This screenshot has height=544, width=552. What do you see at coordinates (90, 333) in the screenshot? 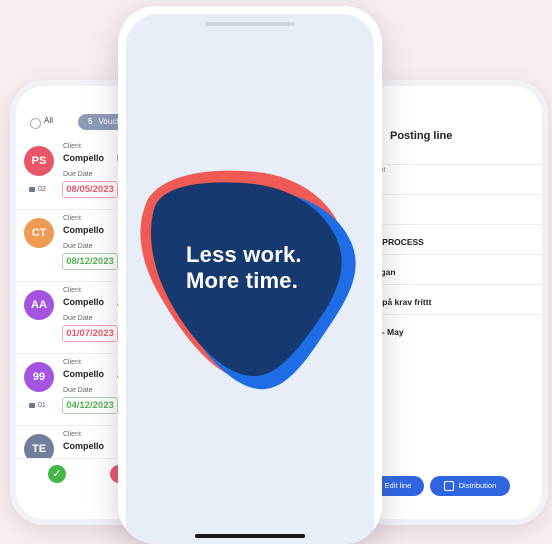
I see `due-date-value: 01/07/2023` at bounding box center [90, 333].